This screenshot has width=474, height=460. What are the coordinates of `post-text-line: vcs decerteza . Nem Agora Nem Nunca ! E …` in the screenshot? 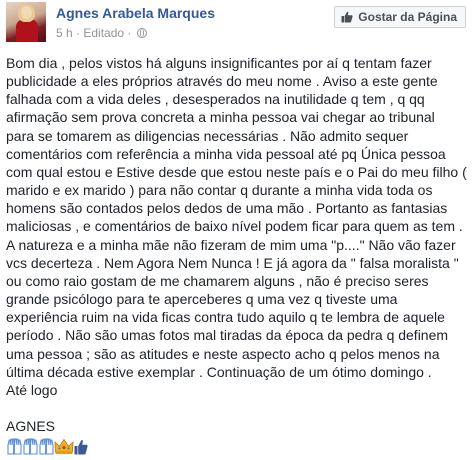 It's located at (232, 262).